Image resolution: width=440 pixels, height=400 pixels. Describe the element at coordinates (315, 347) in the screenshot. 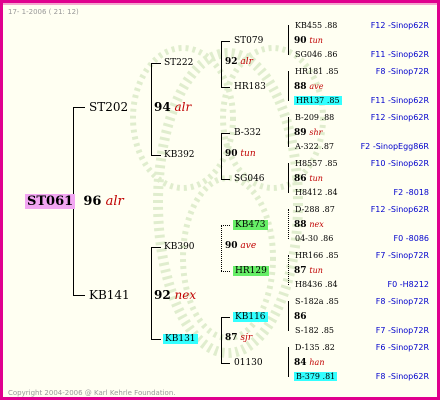

I see `gen4-name: D-135 .82` at that location.